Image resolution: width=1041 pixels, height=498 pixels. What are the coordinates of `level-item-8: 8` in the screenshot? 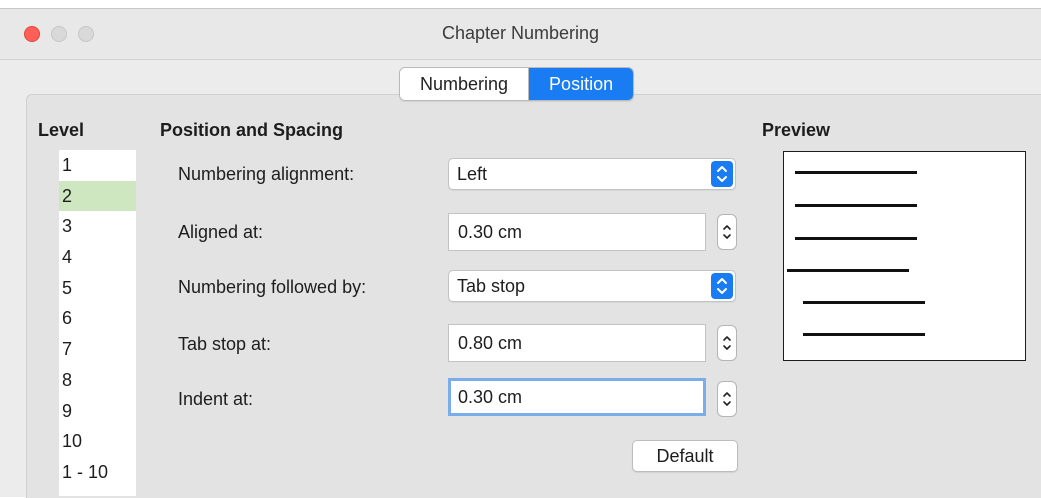 It's located at (97, 380).